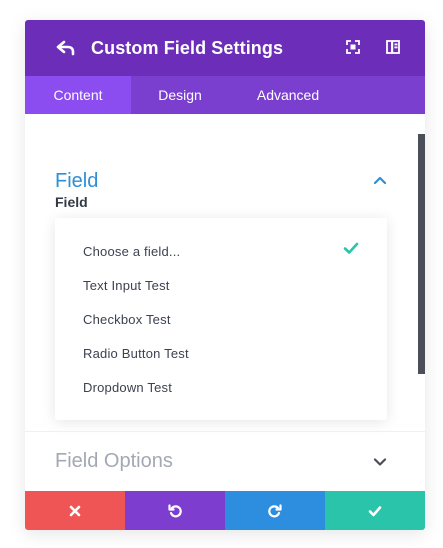  I want to click on sidebar-layout-icon, so click(393, 47).